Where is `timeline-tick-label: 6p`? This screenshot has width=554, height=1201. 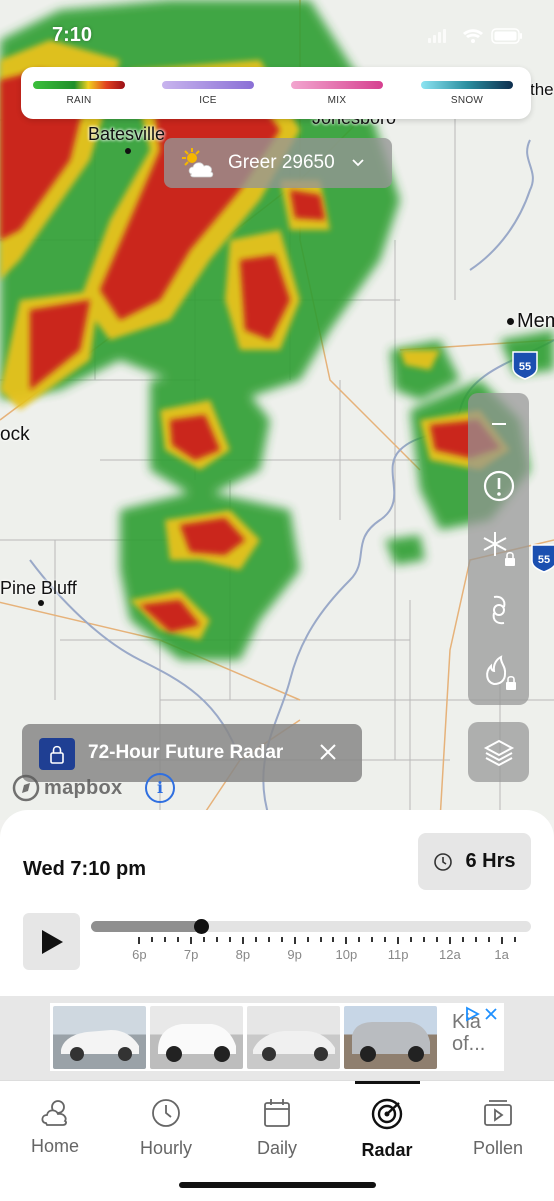 timeline-tick-label: 6p is located at coordinates (139, 954).